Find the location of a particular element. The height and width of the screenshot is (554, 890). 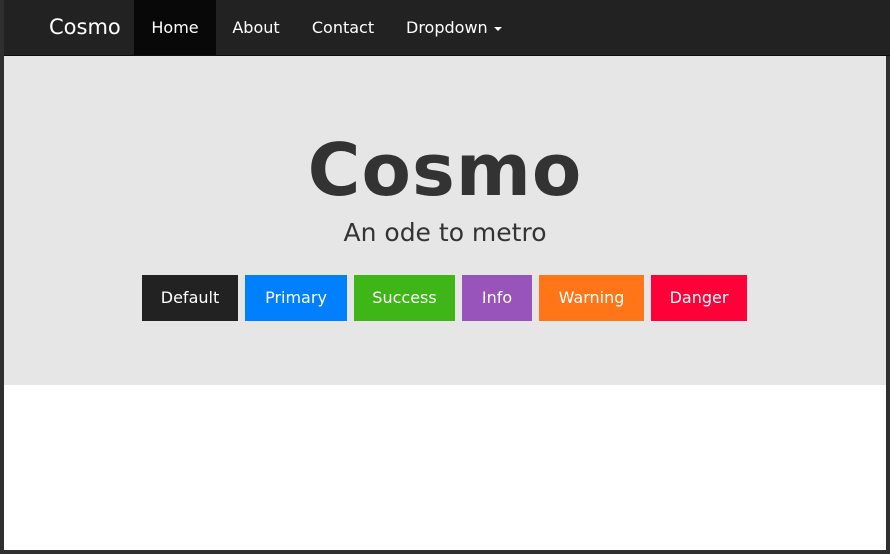

info-button: Info is located at coordinates (497, 298).